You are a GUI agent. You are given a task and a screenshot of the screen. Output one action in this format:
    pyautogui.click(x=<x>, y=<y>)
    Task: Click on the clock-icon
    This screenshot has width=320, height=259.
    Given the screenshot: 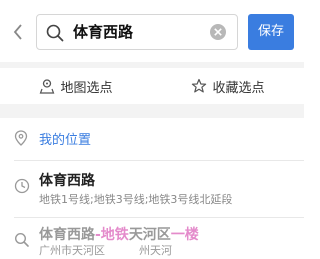 What is the action you would take?
    pyautogui.click(x=22, y=186)
    